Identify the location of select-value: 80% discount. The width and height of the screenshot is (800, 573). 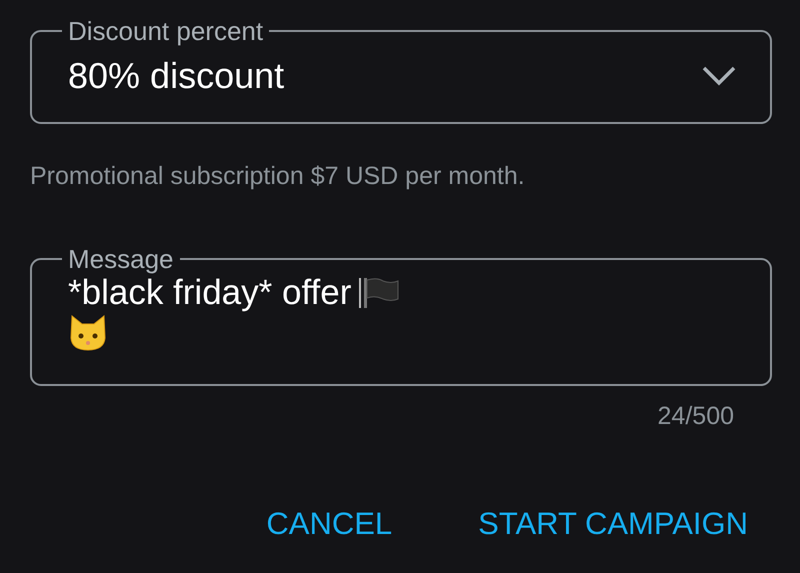
(176, 76).